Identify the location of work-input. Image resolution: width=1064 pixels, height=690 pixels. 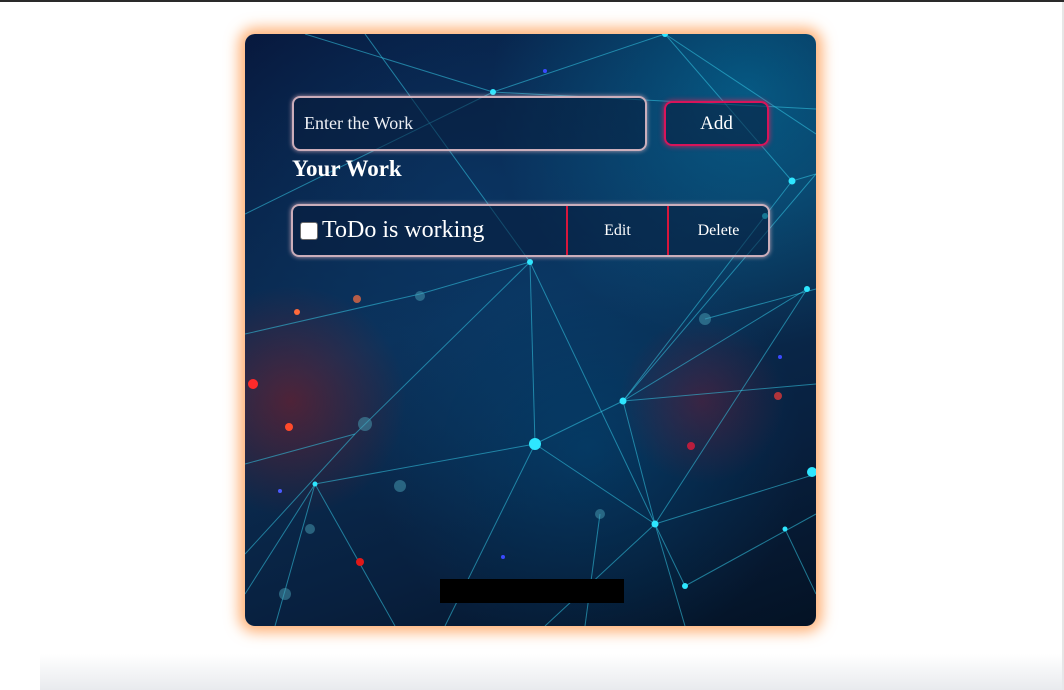
(469, 123).